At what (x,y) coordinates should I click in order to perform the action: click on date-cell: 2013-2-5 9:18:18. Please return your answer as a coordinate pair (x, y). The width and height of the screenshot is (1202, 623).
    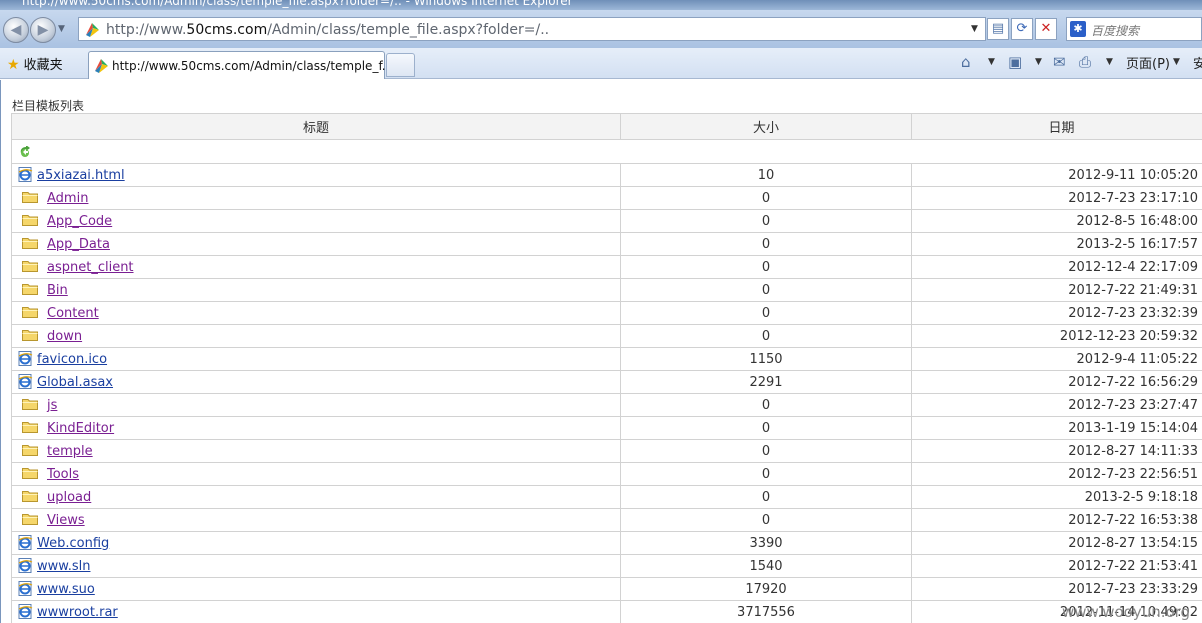
    Looking at the image, I should click on (1056, 497).